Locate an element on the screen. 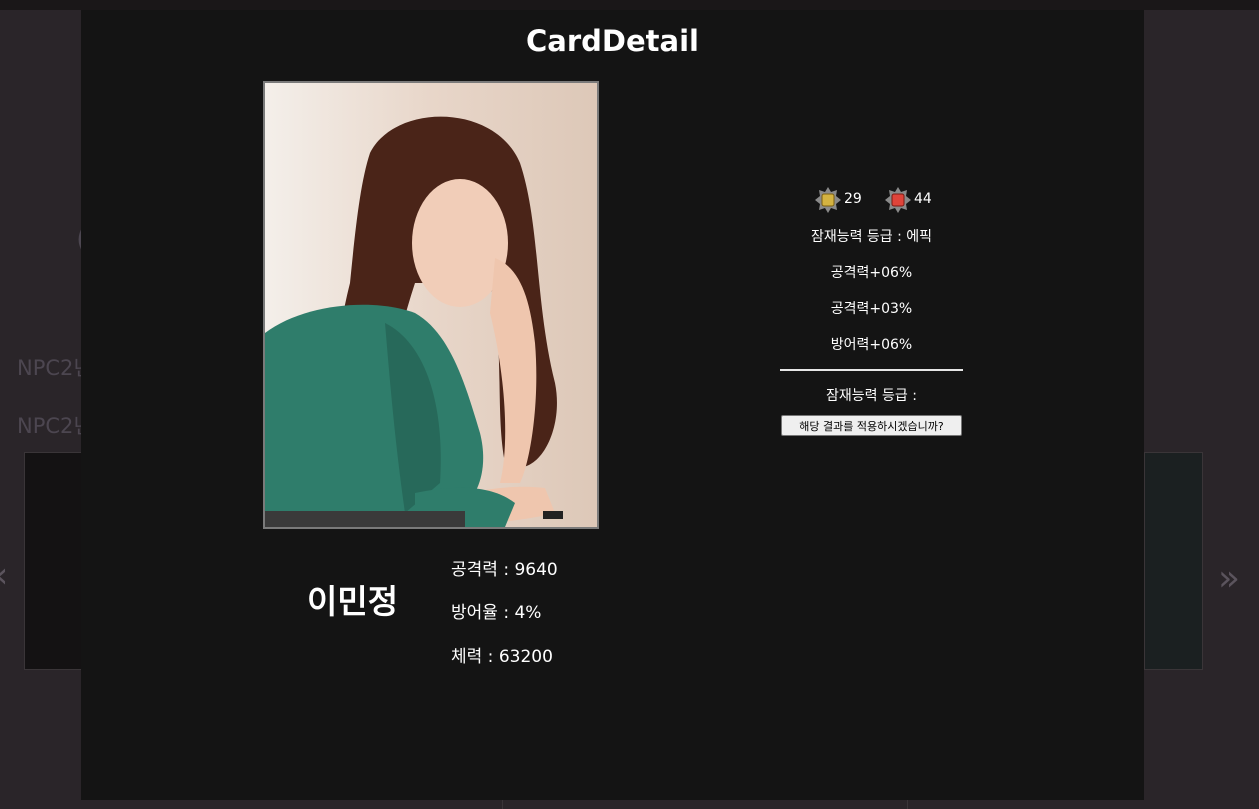  gold-cube-count: 29 is located at coordinates (853, 199).